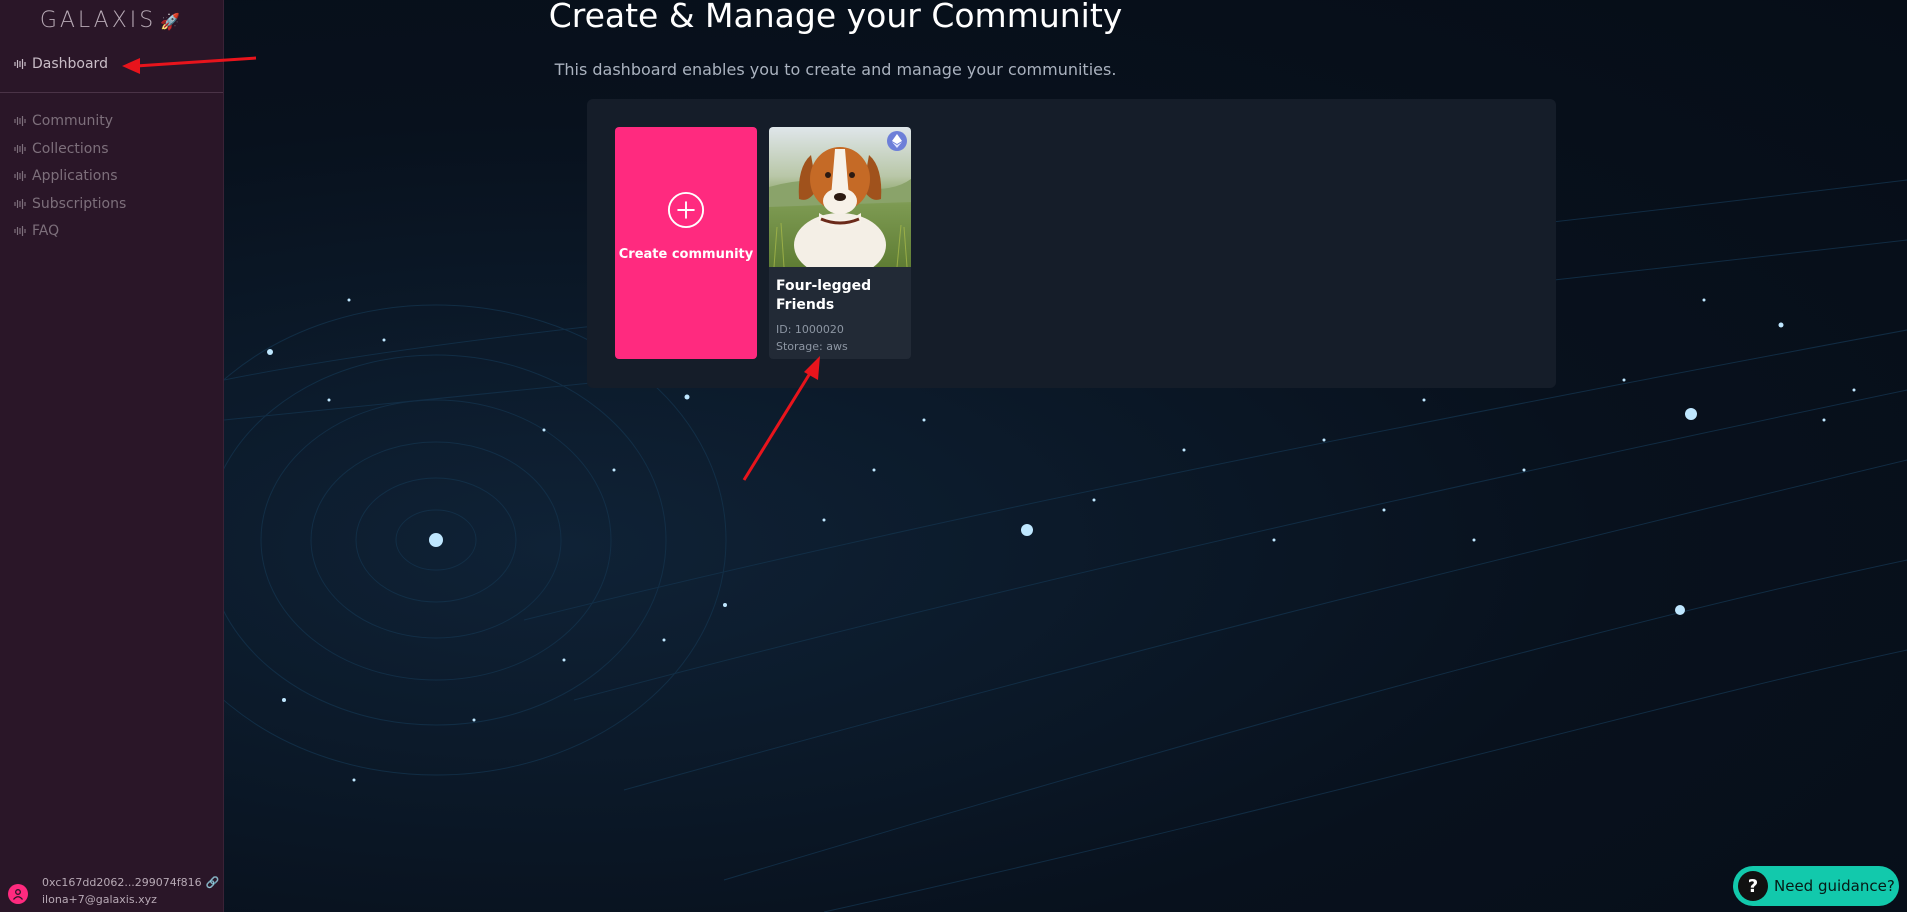  I want to click on create-community-label: Create community, so click(686, 254).